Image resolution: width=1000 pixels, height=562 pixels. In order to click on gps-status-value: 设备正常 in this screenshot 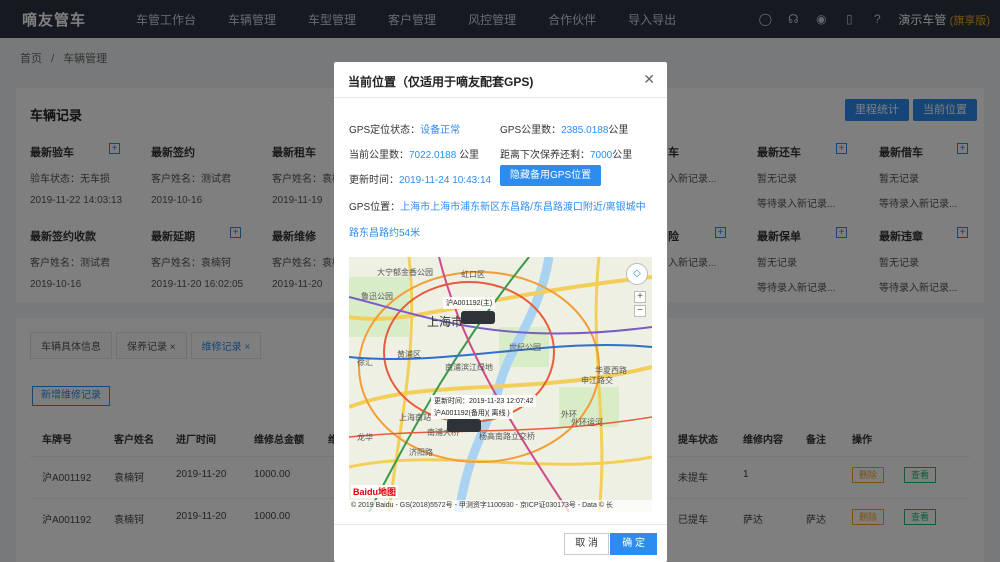, I will do `click(440, 130)`.